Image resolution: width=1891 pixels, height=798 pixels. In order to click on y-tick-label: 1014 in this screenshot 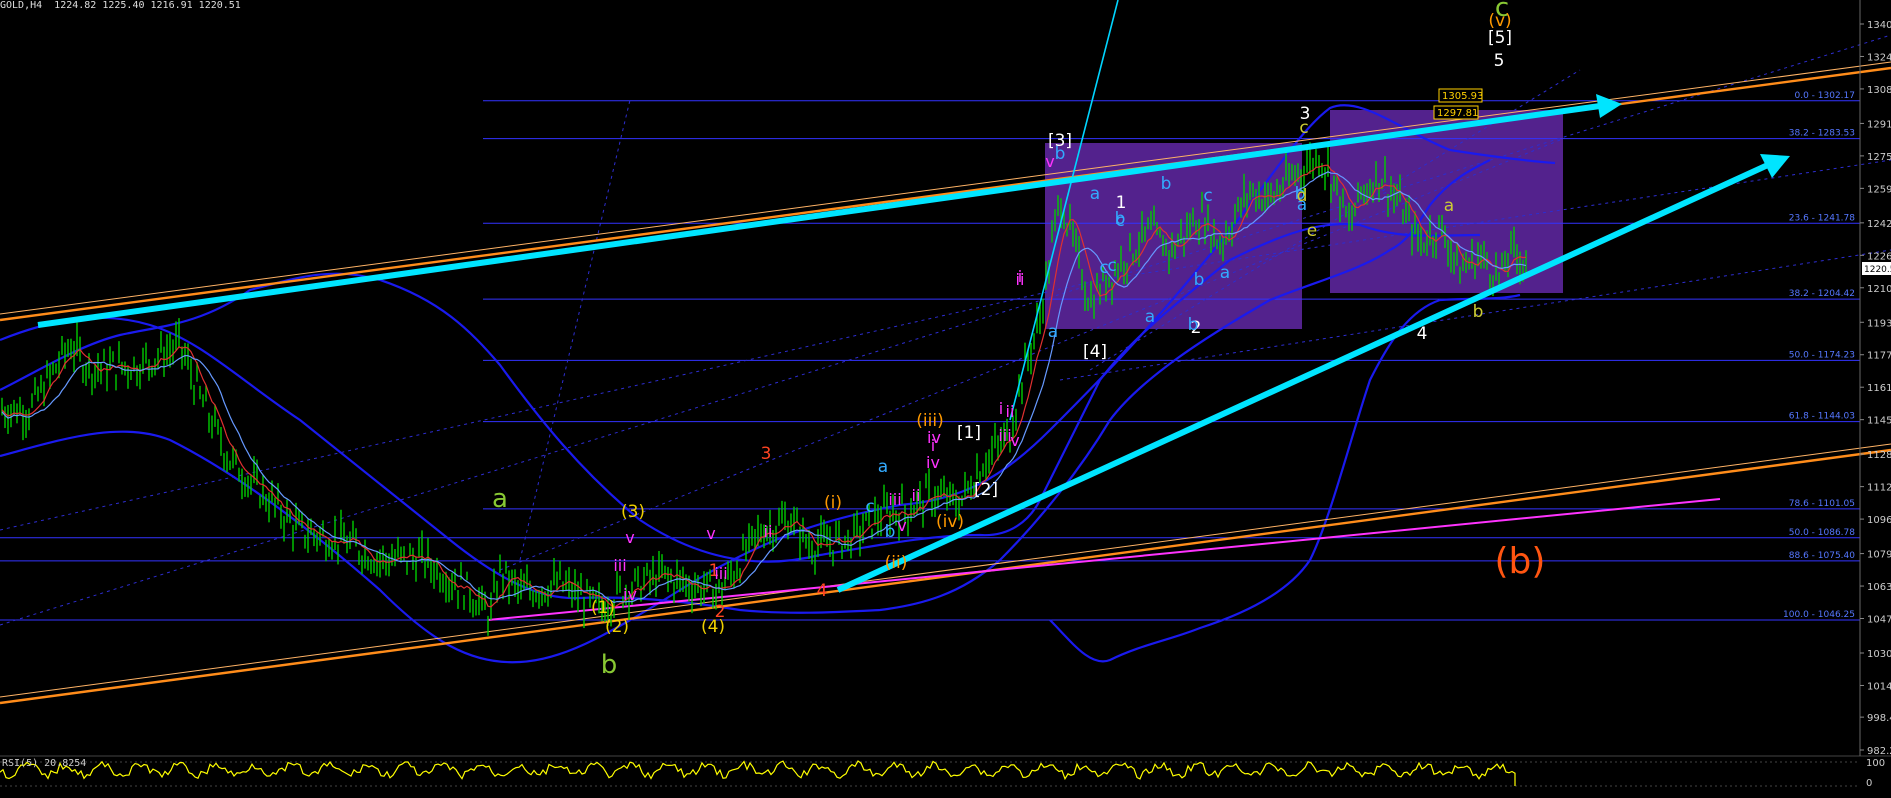, I will do `click(1879, 686)`.